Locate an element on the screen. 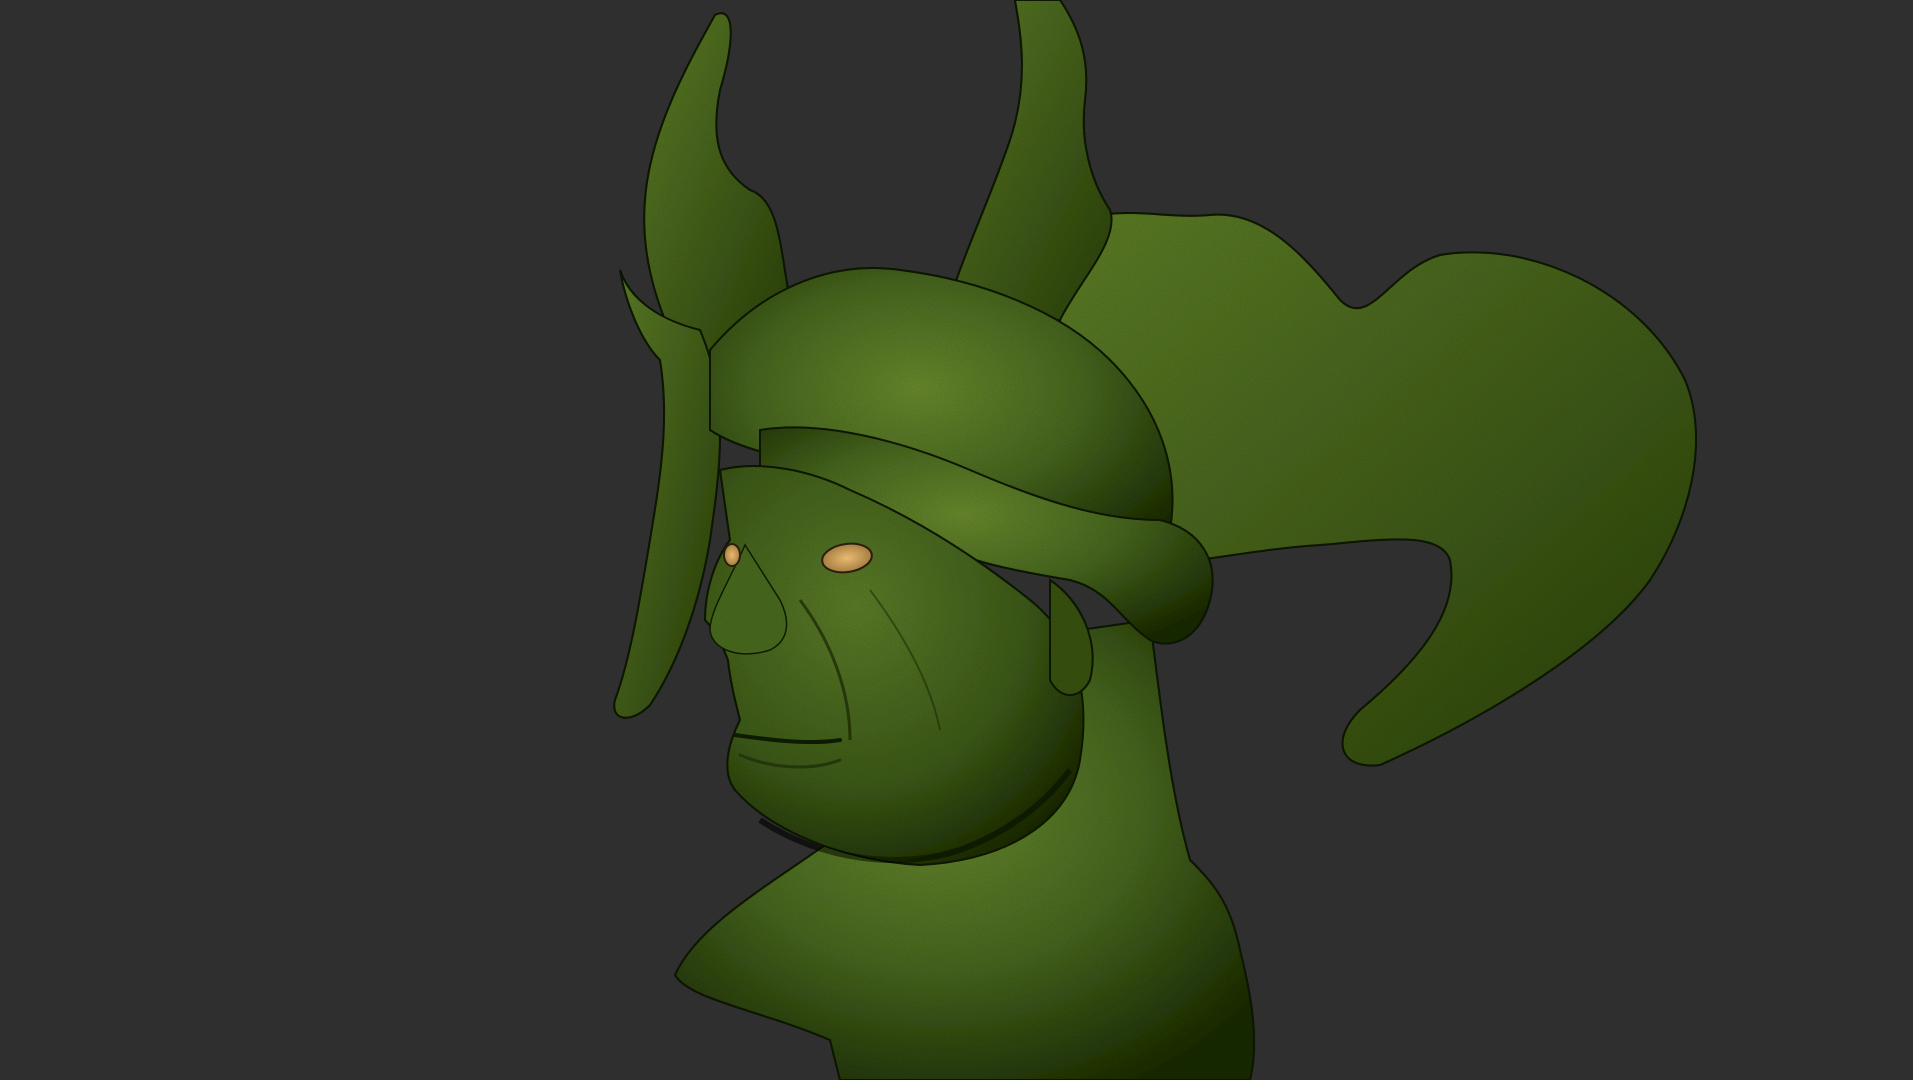  ear is located at coordinates (1071, 637).